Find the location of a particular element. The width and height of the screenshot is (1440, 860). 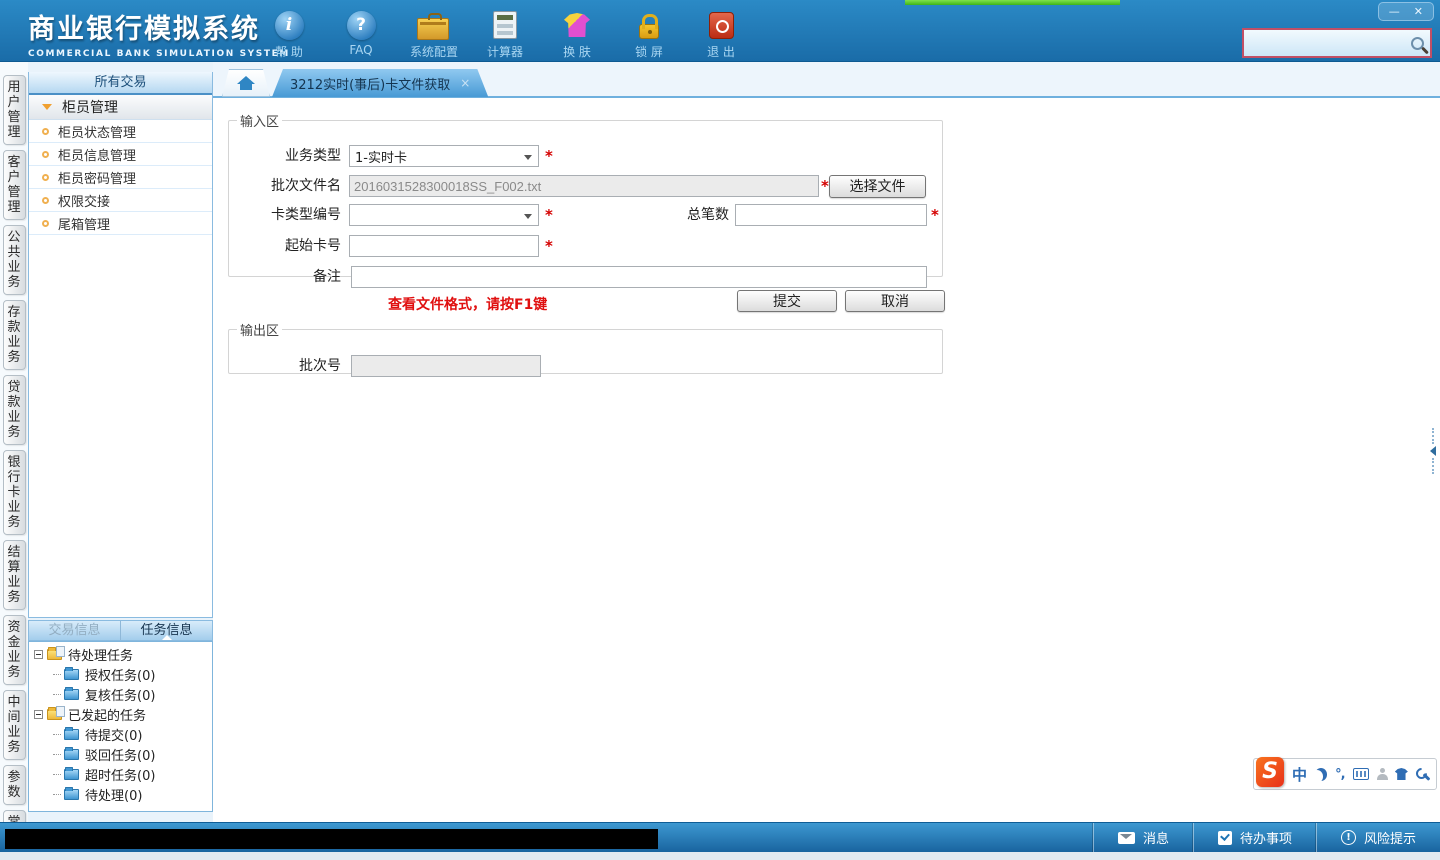

checkbox-icon is located at coordinates (1224, 837).